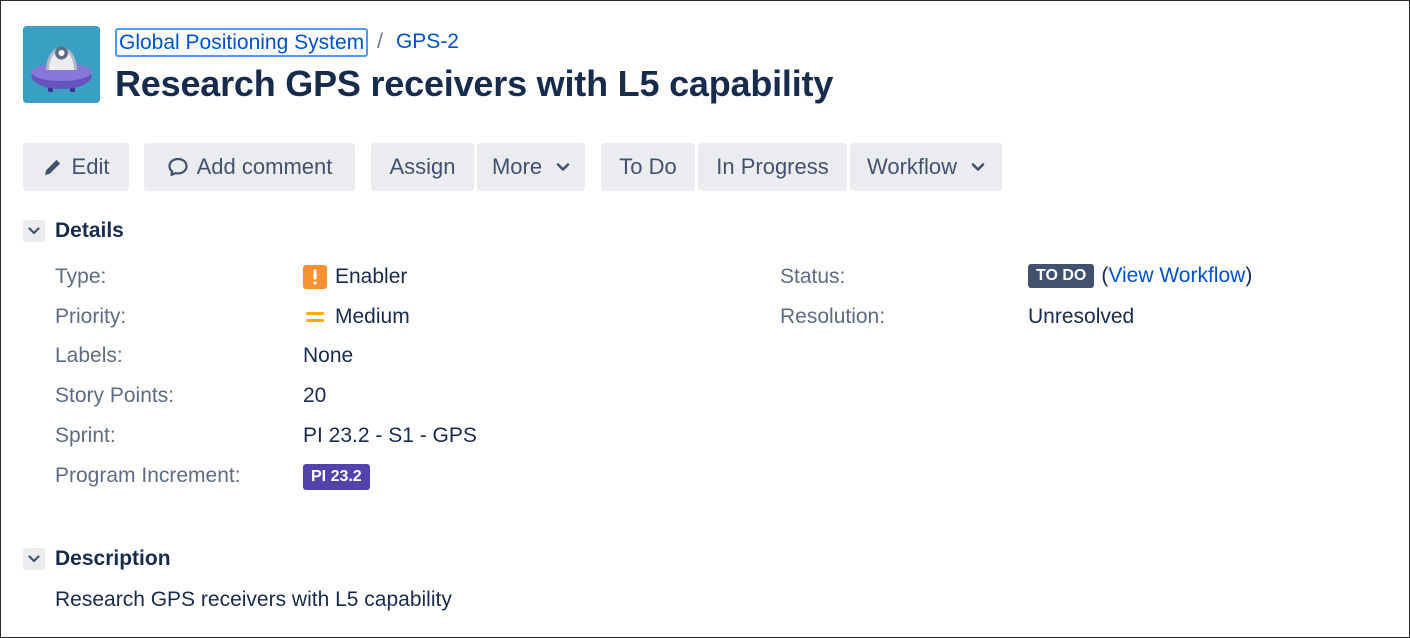  I want to click on type-value-text: Enabler, so click(371, 276).